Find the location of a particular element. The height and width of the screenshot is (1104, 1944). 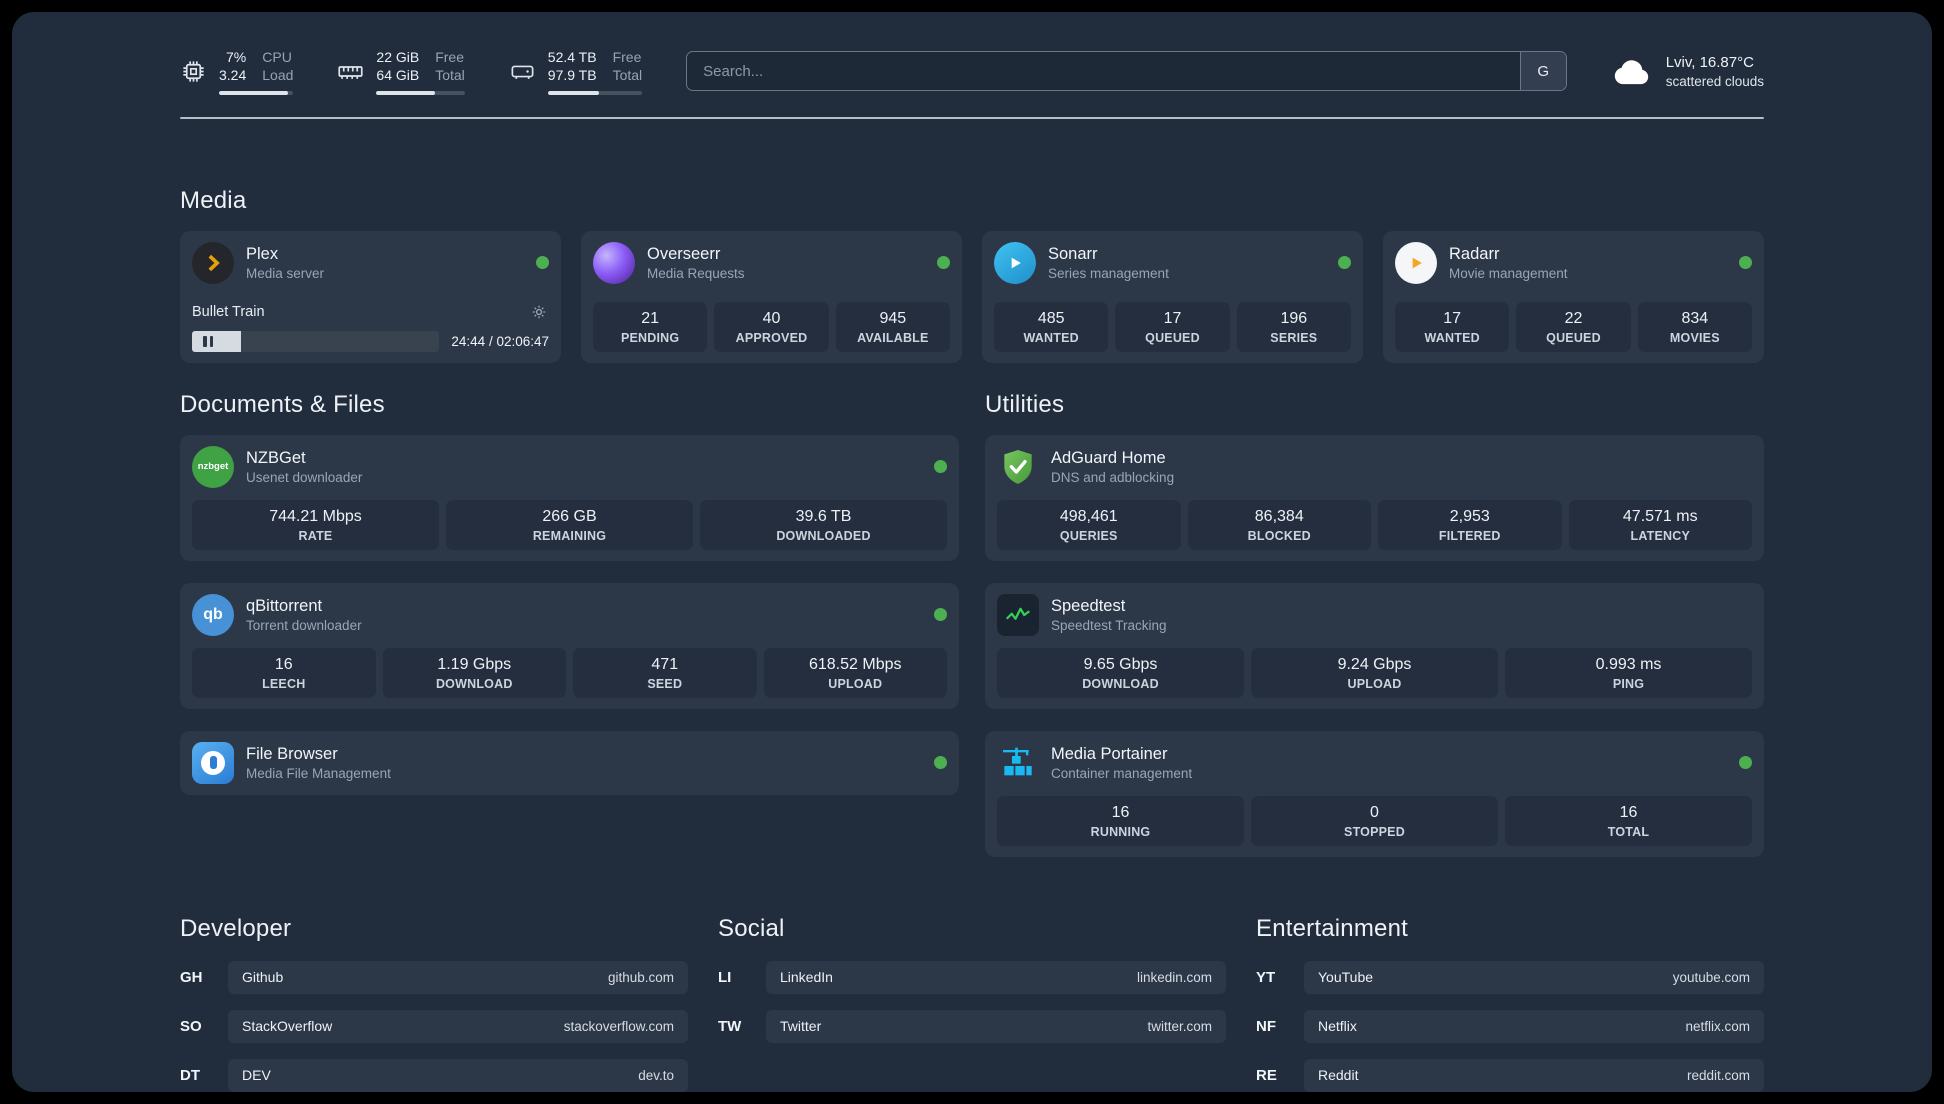

cpu-monitor: 7% 3.24 CPU Load is located at coordinates (237, 71).